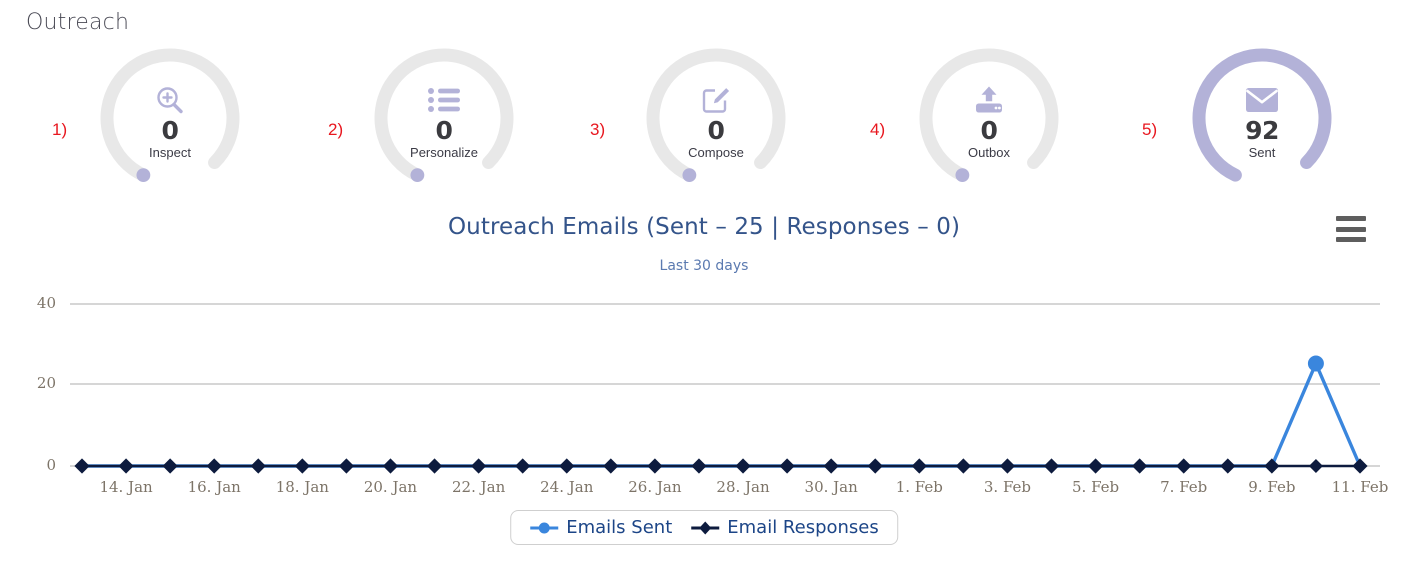 This screenshot has height=561, width=1408. What do you see at coordinates (336, 129) in the screenshot?
I see `gauge-step-number-2: 2)` at bounding box center [336, 129].